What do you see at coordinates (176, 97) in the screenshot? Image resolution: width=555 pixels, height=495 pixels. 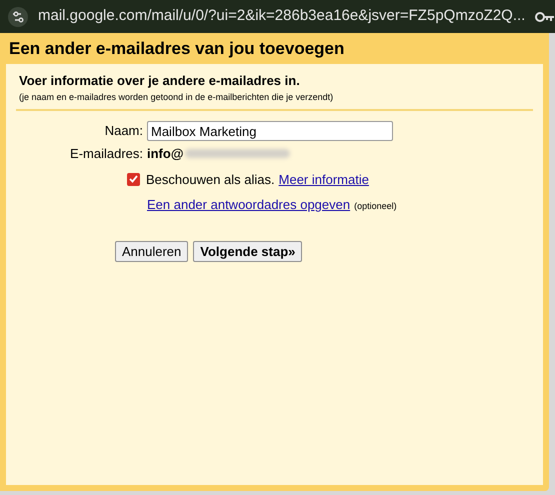 I see `form-subheading: (je naam en e-mailadres worden getoond in de e-mailberichten die je verzendt)` at bounding box center [176, 97].